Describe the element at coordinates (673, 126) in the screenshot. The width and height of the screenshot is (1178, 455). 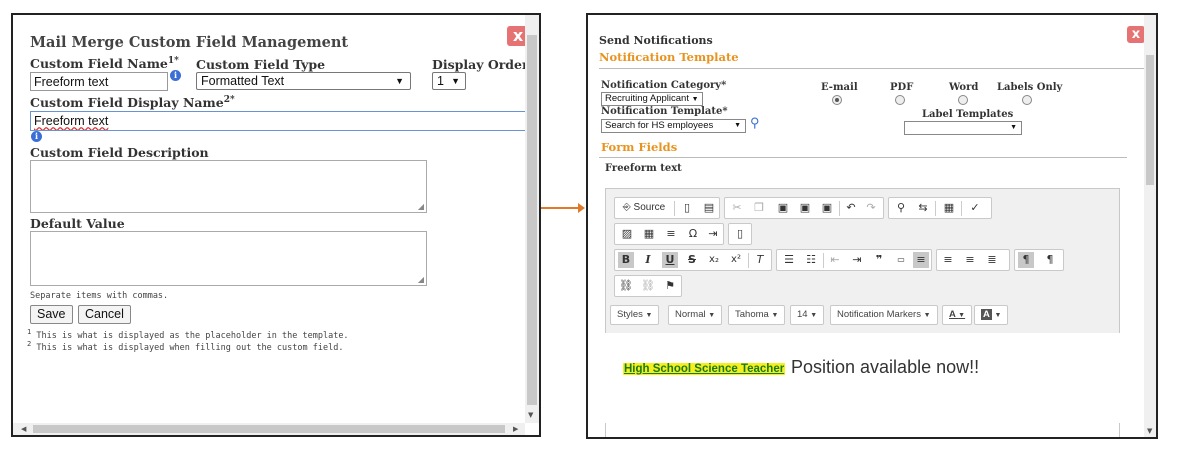
I see `template-select: Search for HS employees ▼` at that location.